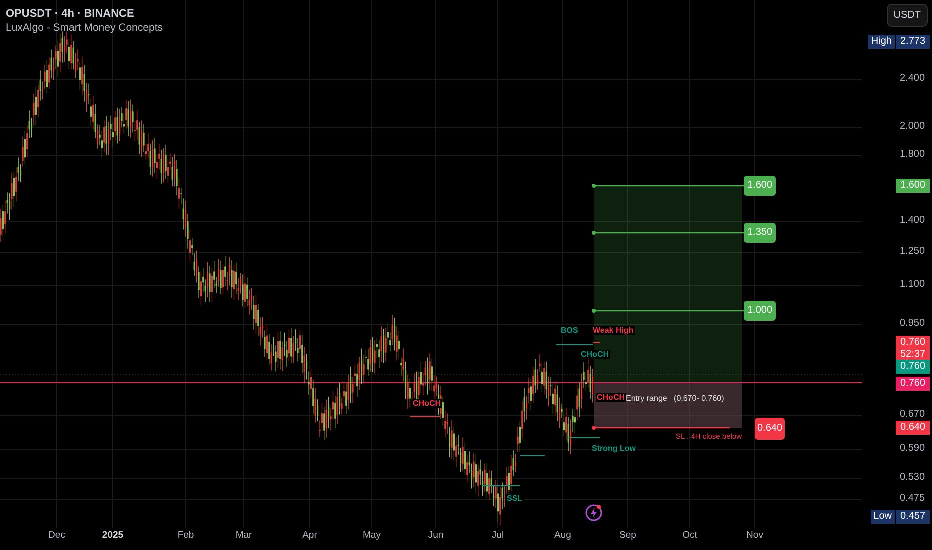 This screenshot has height=550, width=932. I want to click on time-tick: Apr, so click(310, 535).